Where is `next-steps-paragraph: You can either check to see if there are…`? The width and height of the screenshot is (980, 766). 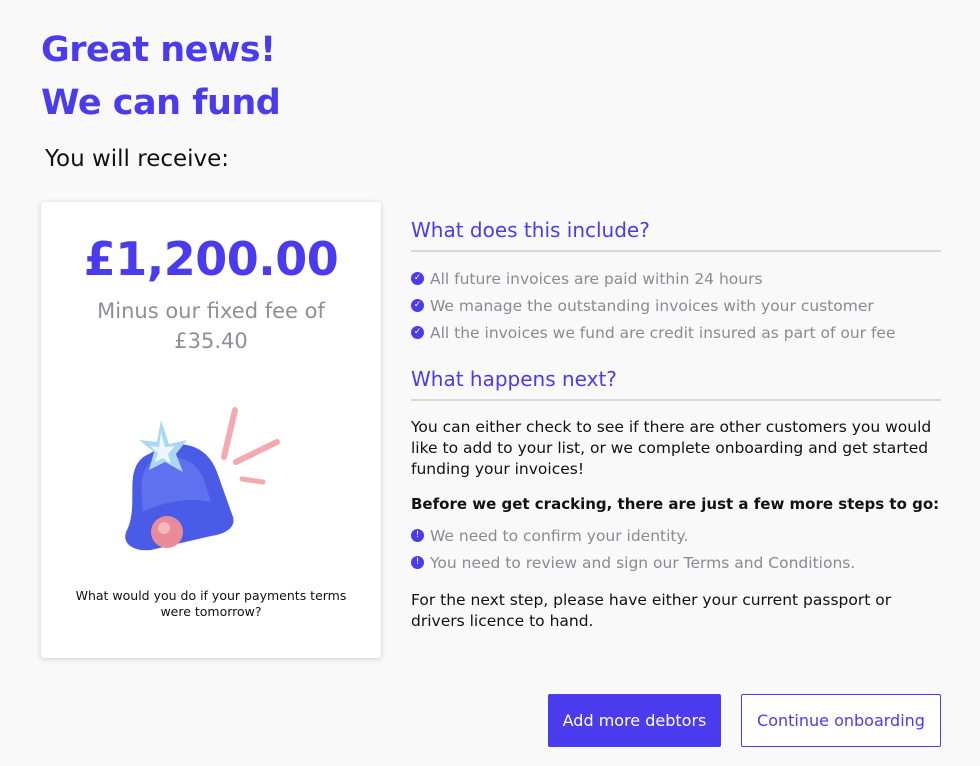
next-steps-paragraph: You can either check to see if there are… is located at coordinates (671, 448).